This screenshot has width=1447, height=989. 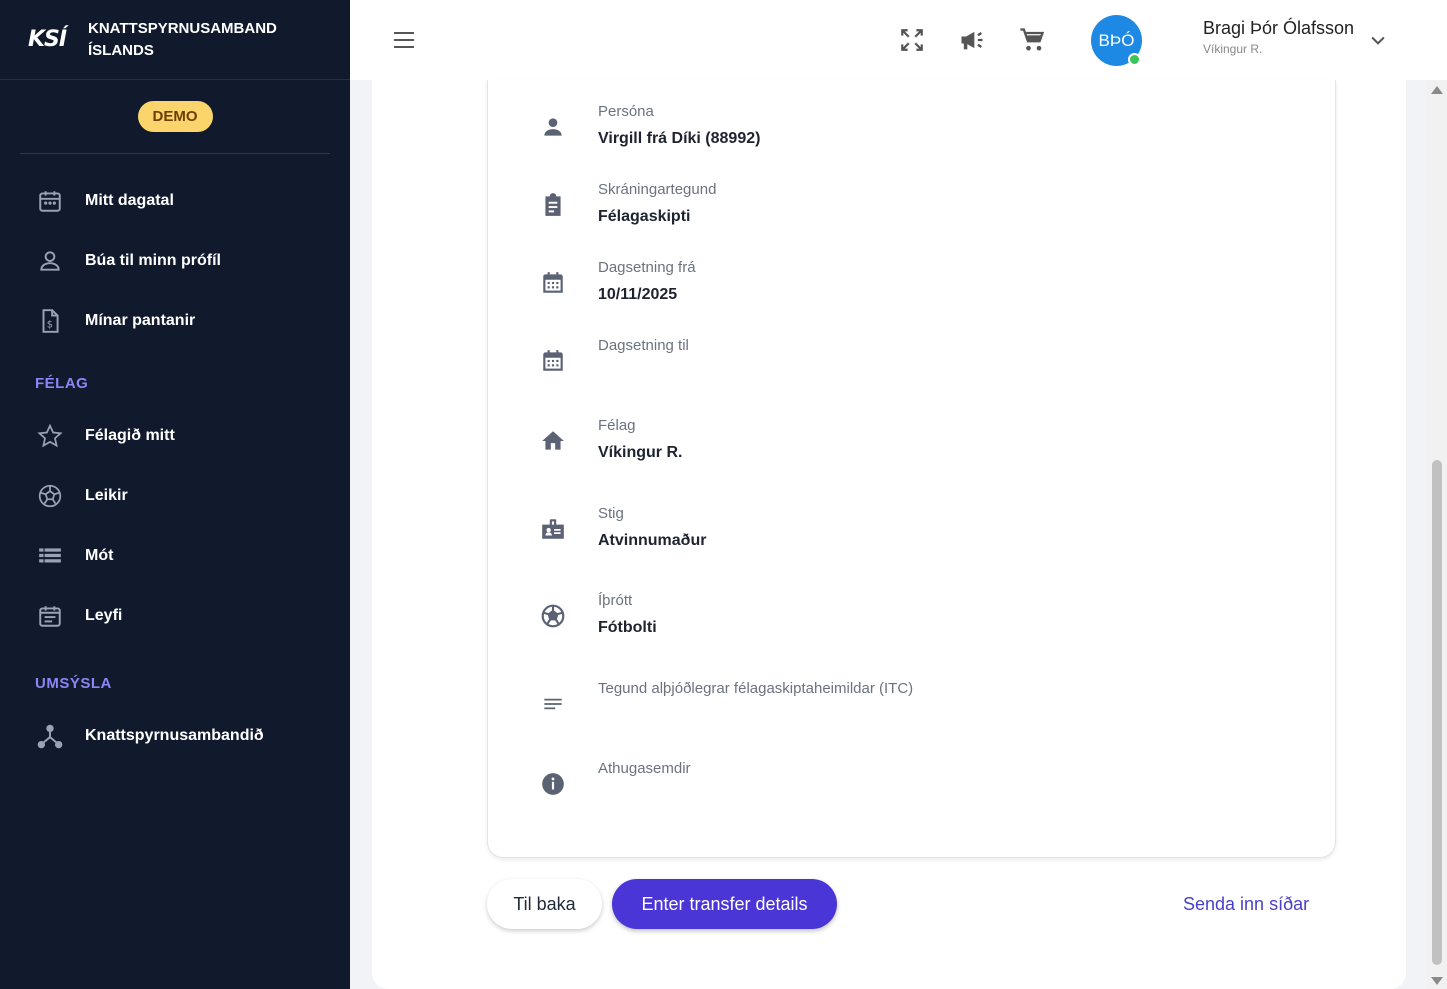 What do you see at coordinates (972, 40) in the screenshot?
I see `megaphone-icon` at bounding box center [972, 40].